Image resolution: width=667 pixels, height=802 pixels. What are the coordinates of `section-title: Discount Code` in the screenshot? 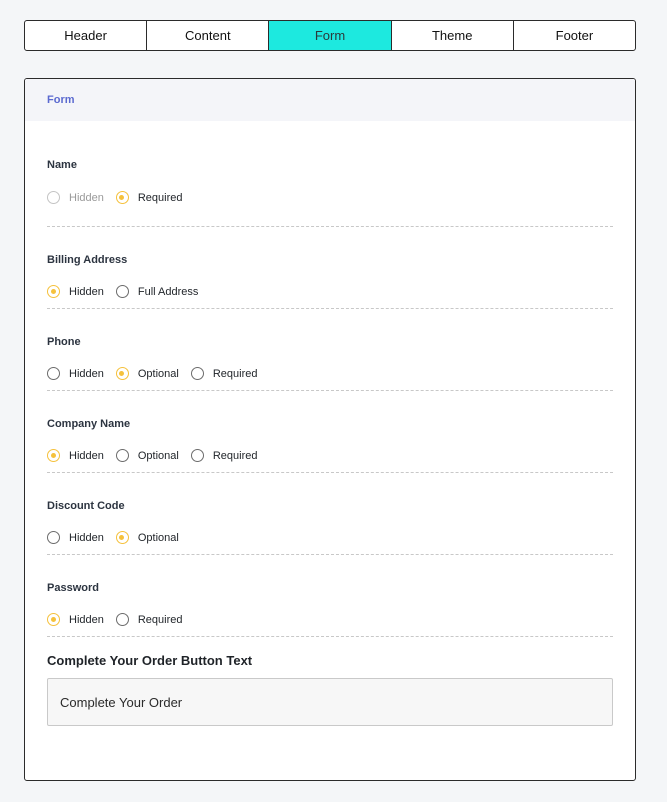 It's located at (86, 506).